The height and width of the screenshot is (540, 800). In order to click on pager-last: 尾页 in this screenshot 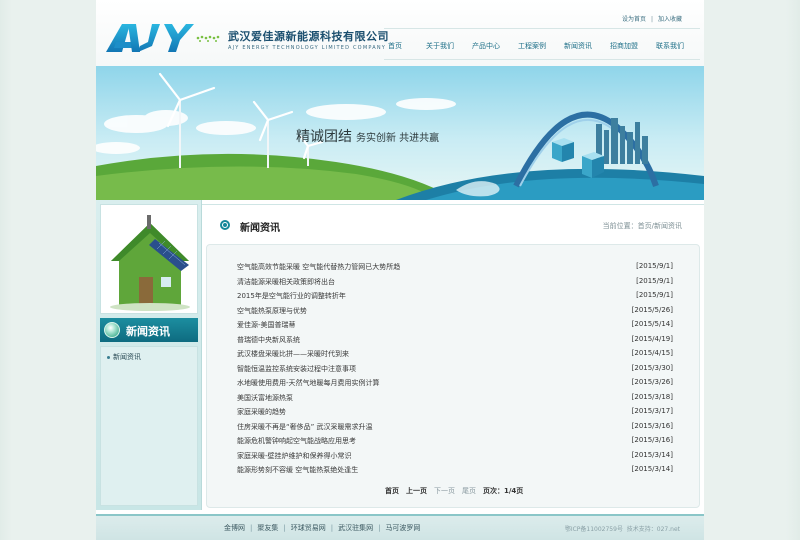, I will do `click(469, 491)`.